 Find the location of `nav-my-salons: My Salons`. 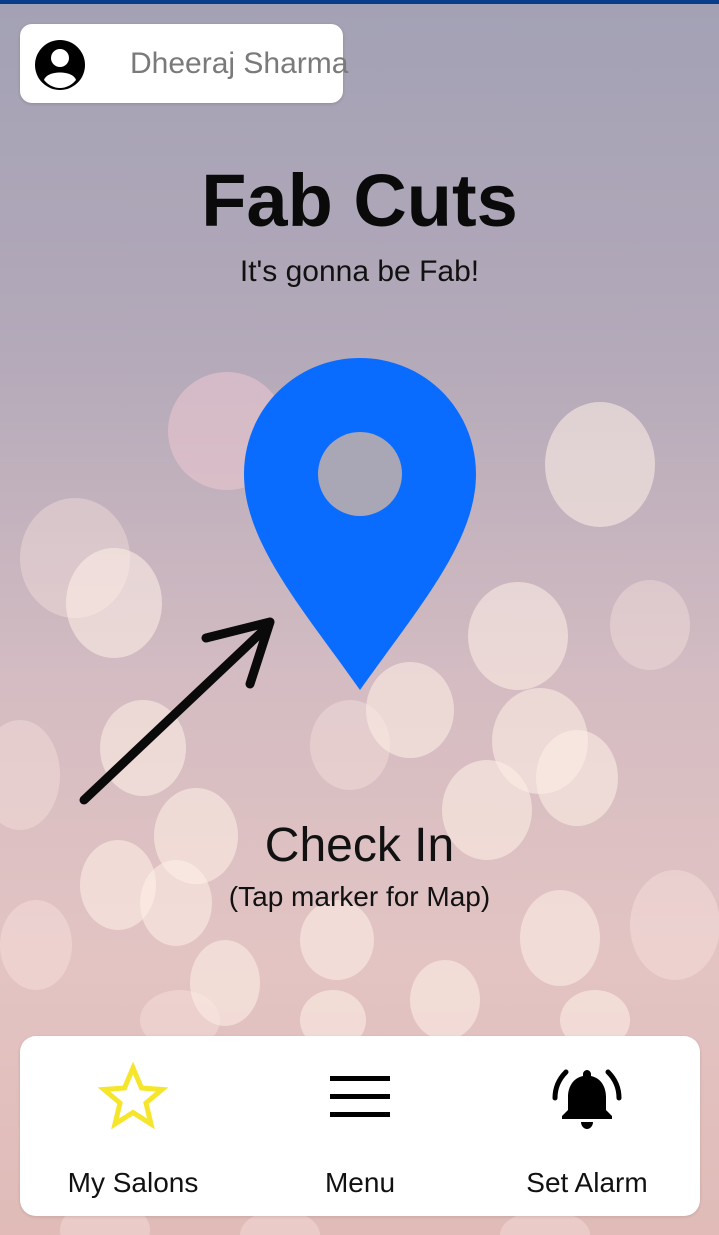

nav-my-salons: My Salons is located at coordinates (133, 1126).